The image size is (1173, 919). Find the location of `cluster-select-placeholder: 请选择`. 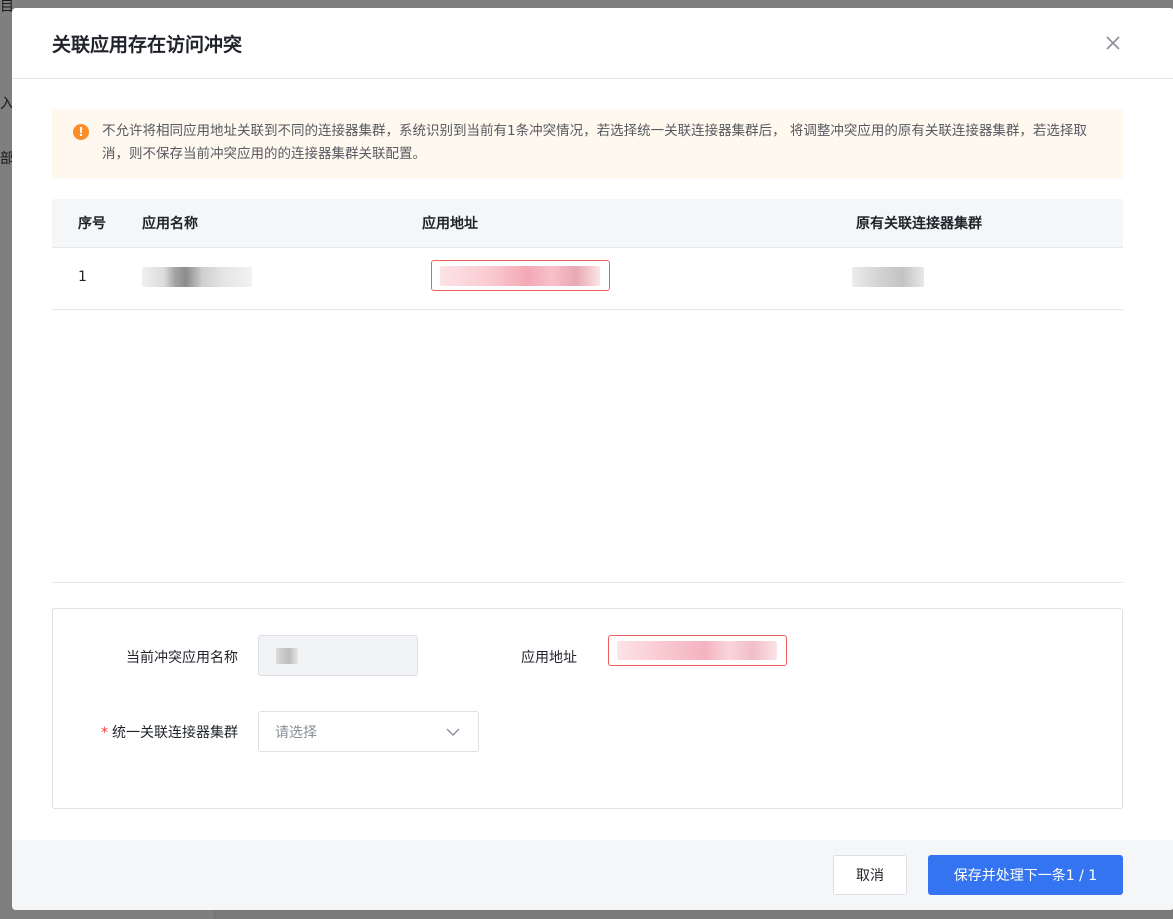

cluster-select-placeholder: 请选择 is located at coordinates (296, 733).